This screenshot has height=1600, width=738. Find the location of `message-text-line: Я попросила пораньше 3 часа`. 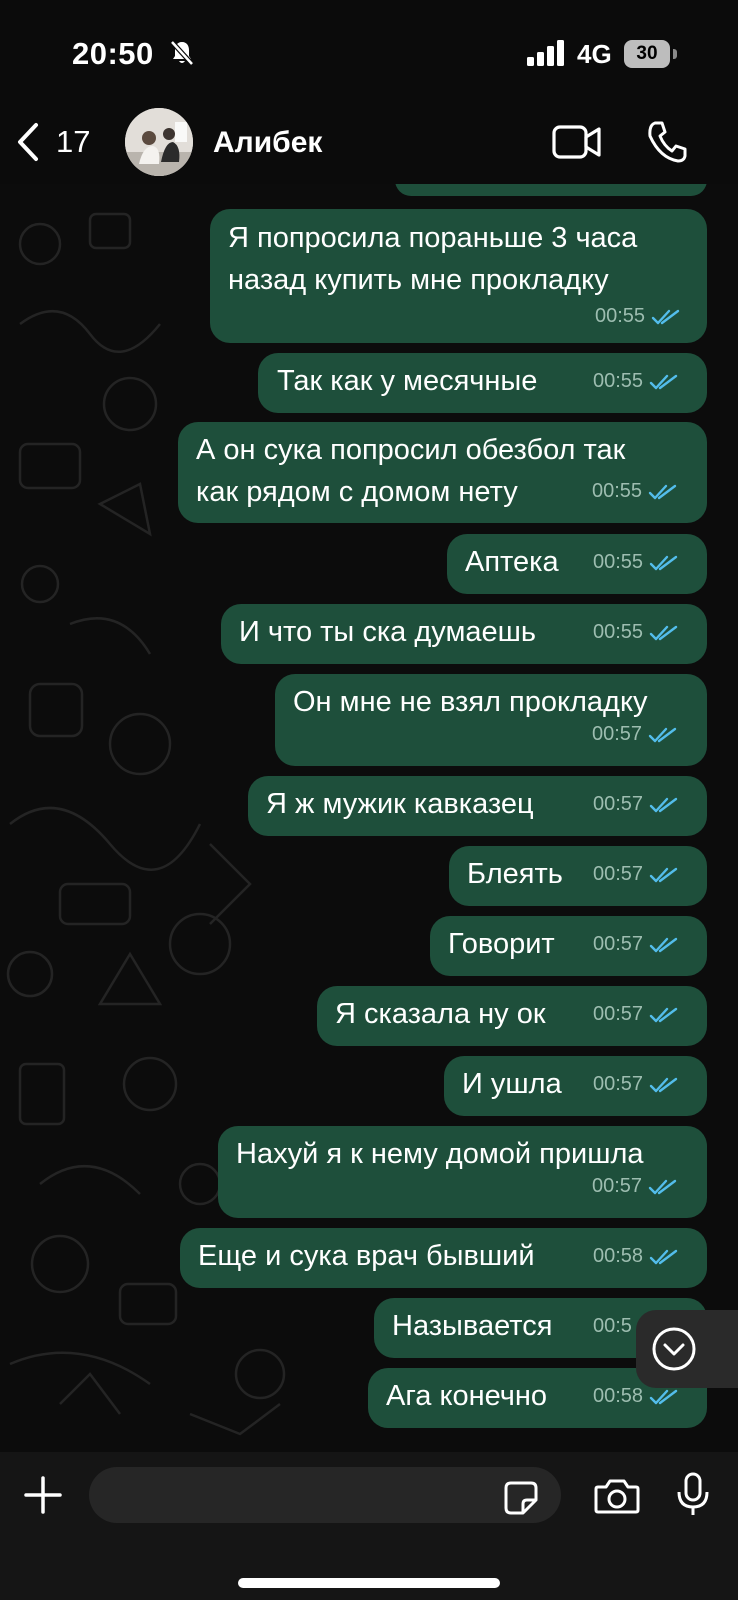

message-text-line: Я попросила пораньше 3 часа is located at coordinates (433, 238).